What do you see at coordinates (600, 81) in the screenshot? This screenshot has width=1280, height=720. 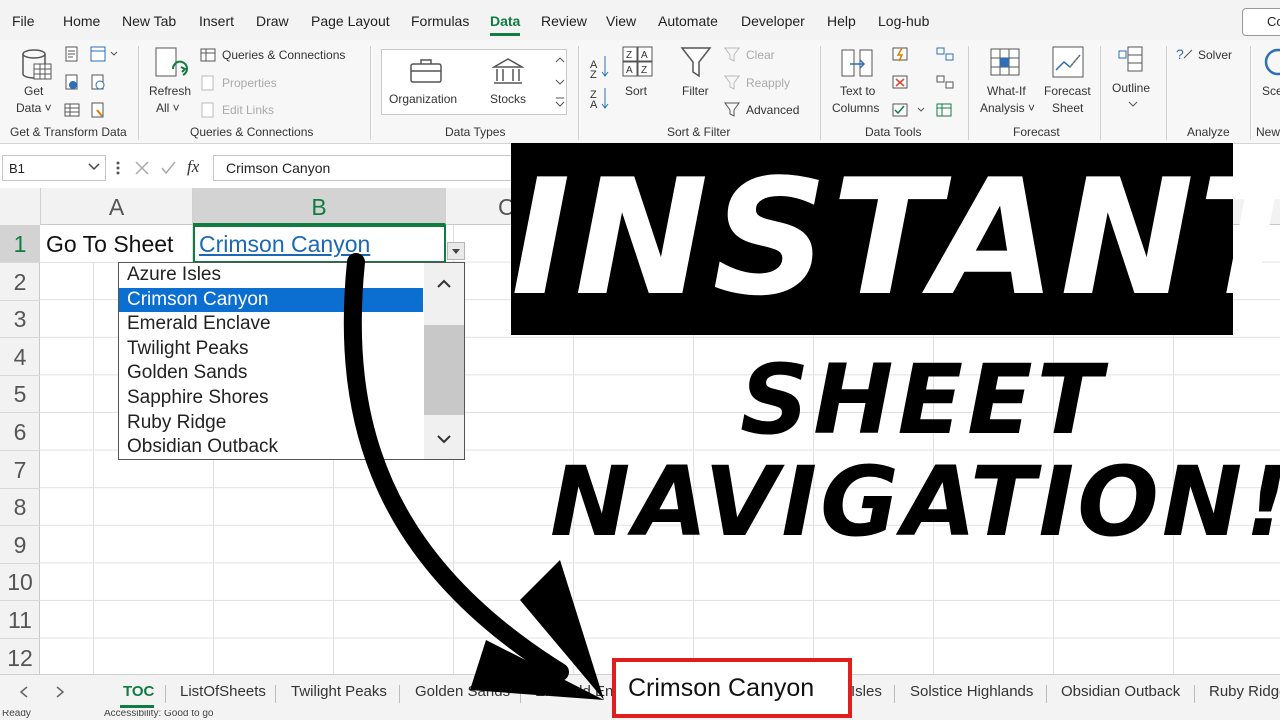 I see `sort-az-icon: AZZA` at bounding box center [600, 81].